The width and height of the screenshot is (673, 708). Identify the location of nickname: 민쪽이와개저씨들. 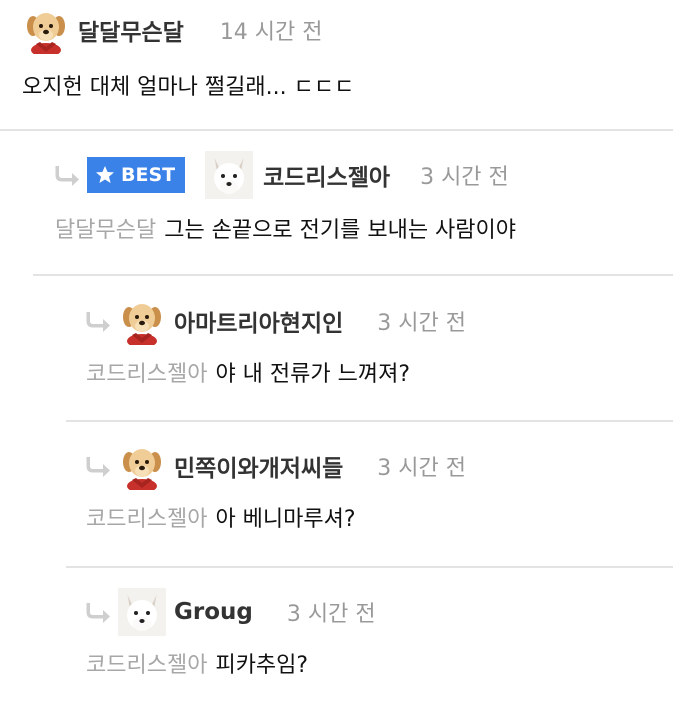
(258, 466).